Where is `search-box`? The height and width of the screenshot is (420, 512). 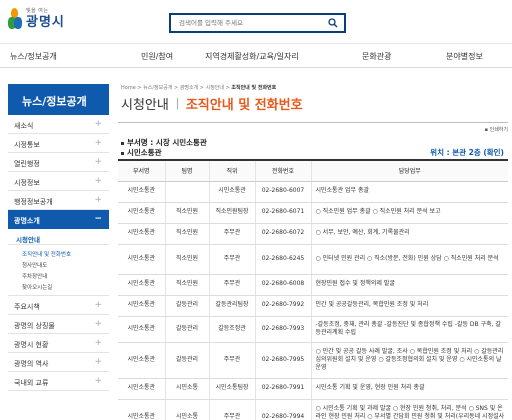
search-box is located at coordinates (257, 23).